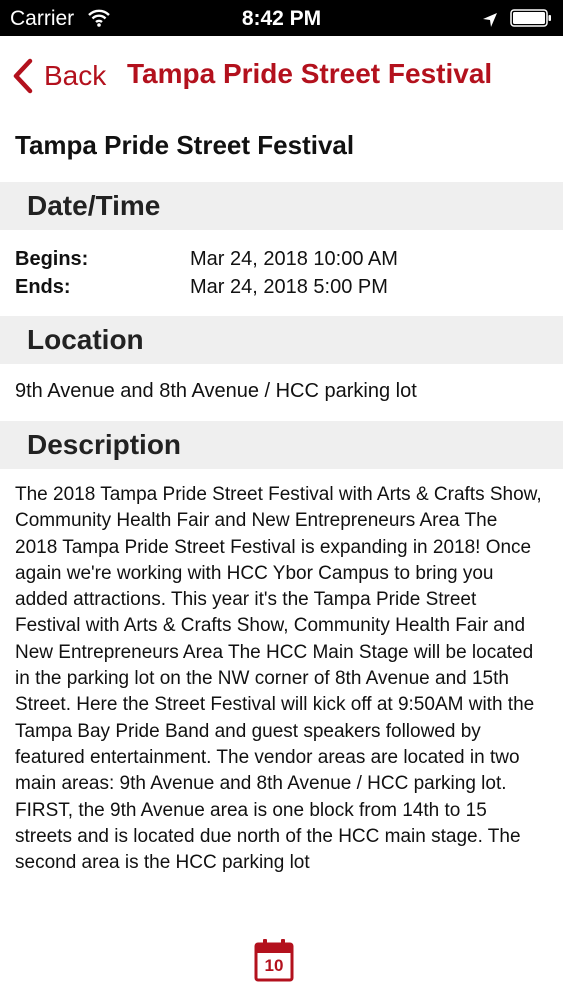  Describe the element at coordinates (52, 259) in the screenshot. I see `begins-label: Begins:` at that location.